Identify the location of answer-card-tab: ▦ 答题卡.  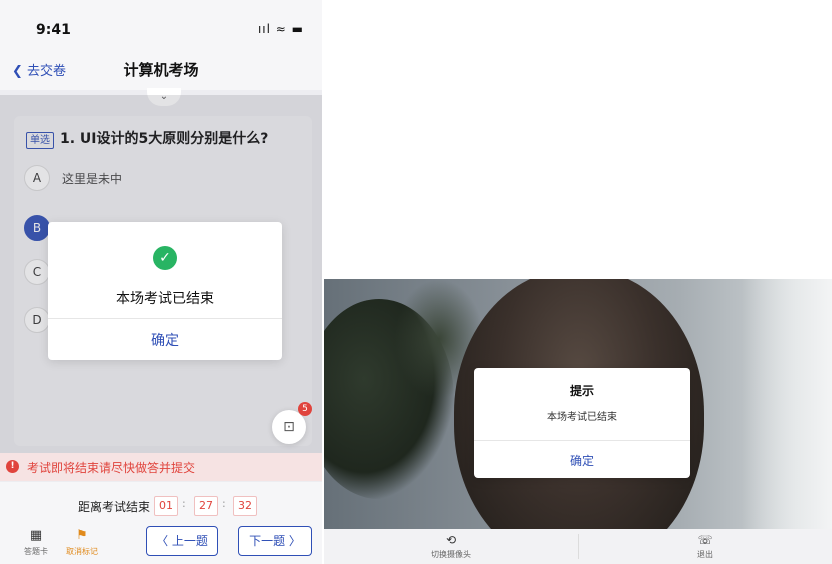
(36, 542).